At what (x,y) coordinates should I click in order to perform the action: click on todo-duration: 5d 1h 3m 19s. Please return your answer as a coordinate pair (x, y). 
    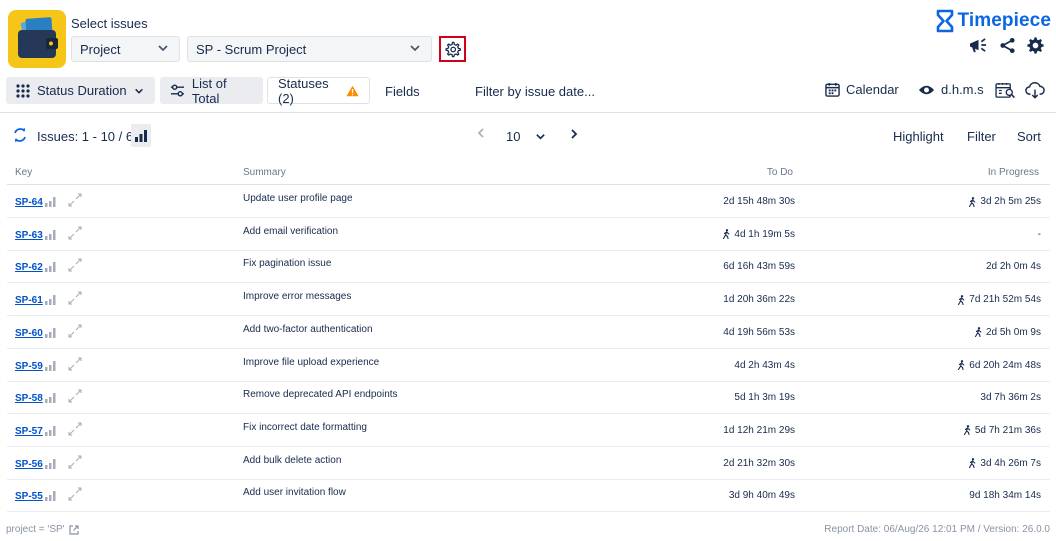
    Looking at the image, I should click on (764, 398).